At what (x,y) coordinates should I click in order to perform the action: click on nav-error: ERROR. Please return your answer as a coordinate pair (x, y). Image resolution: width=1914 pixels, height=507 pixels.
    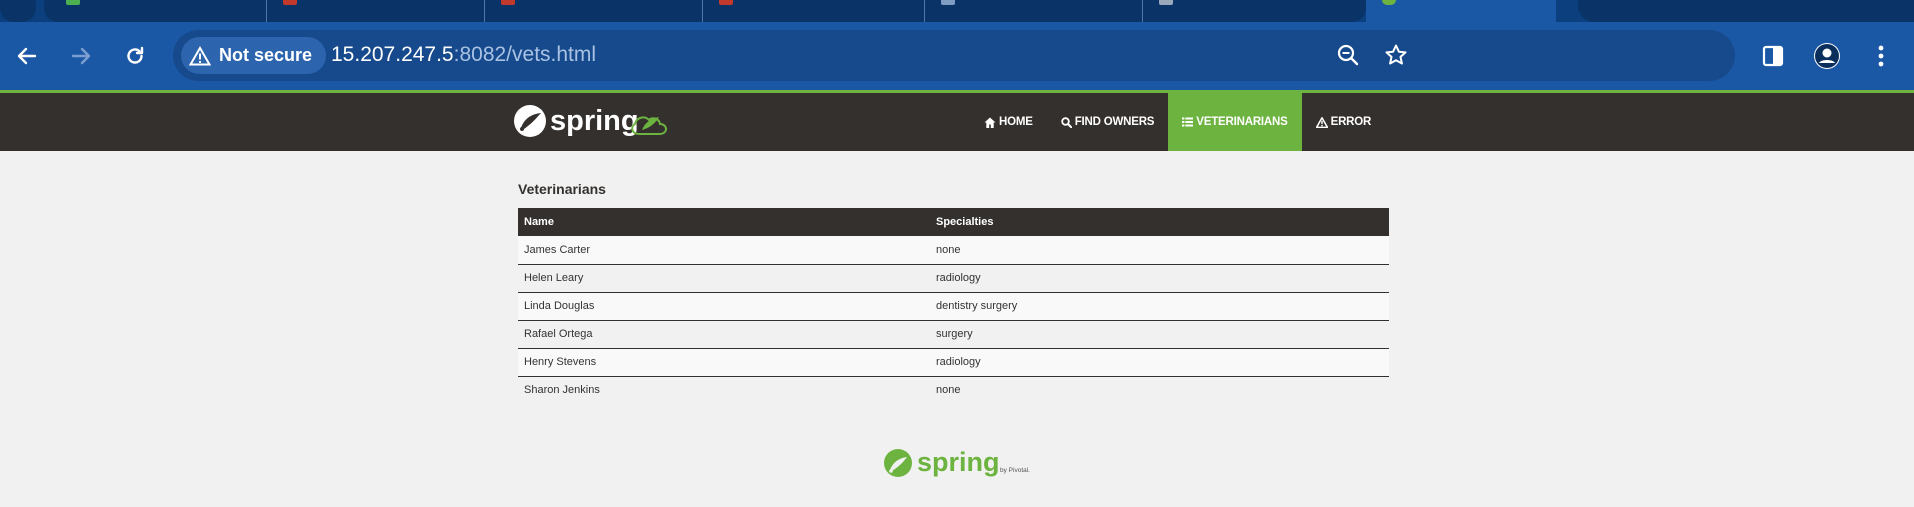
    Looking at the image, I should click on (1344, 122).